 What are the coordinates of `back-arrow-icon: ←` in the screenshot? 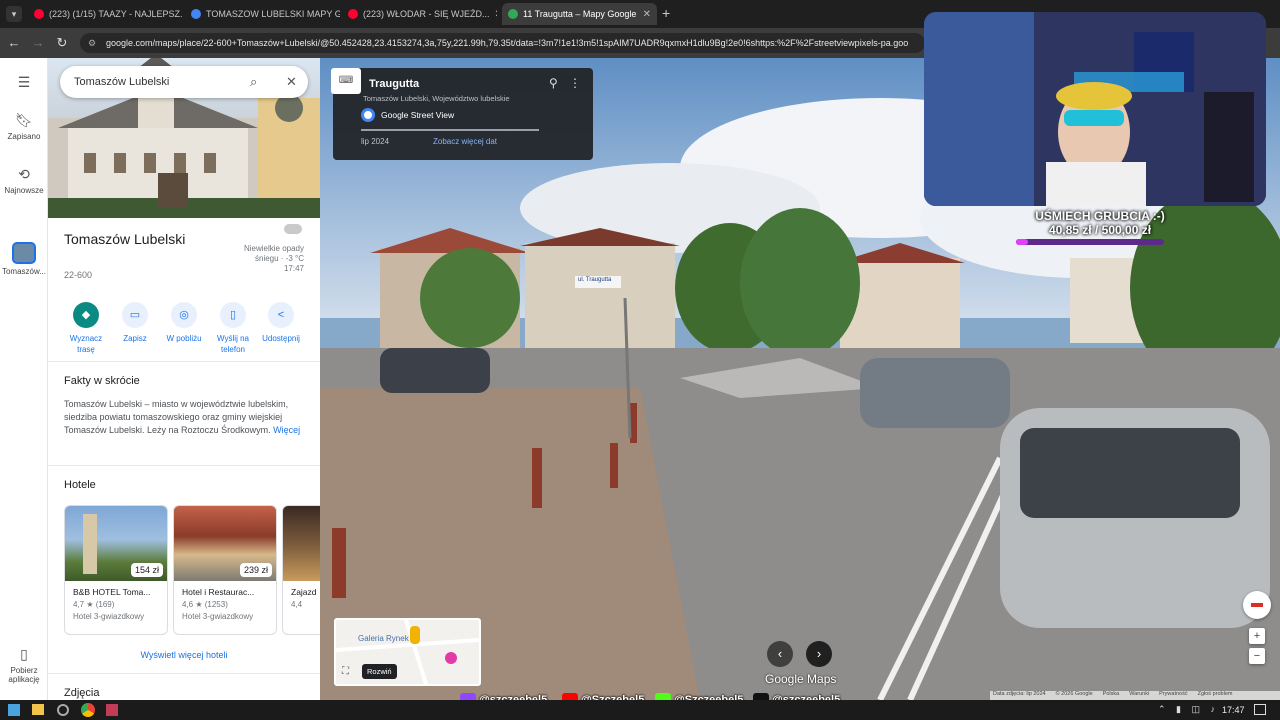 It's located at (14, 43).